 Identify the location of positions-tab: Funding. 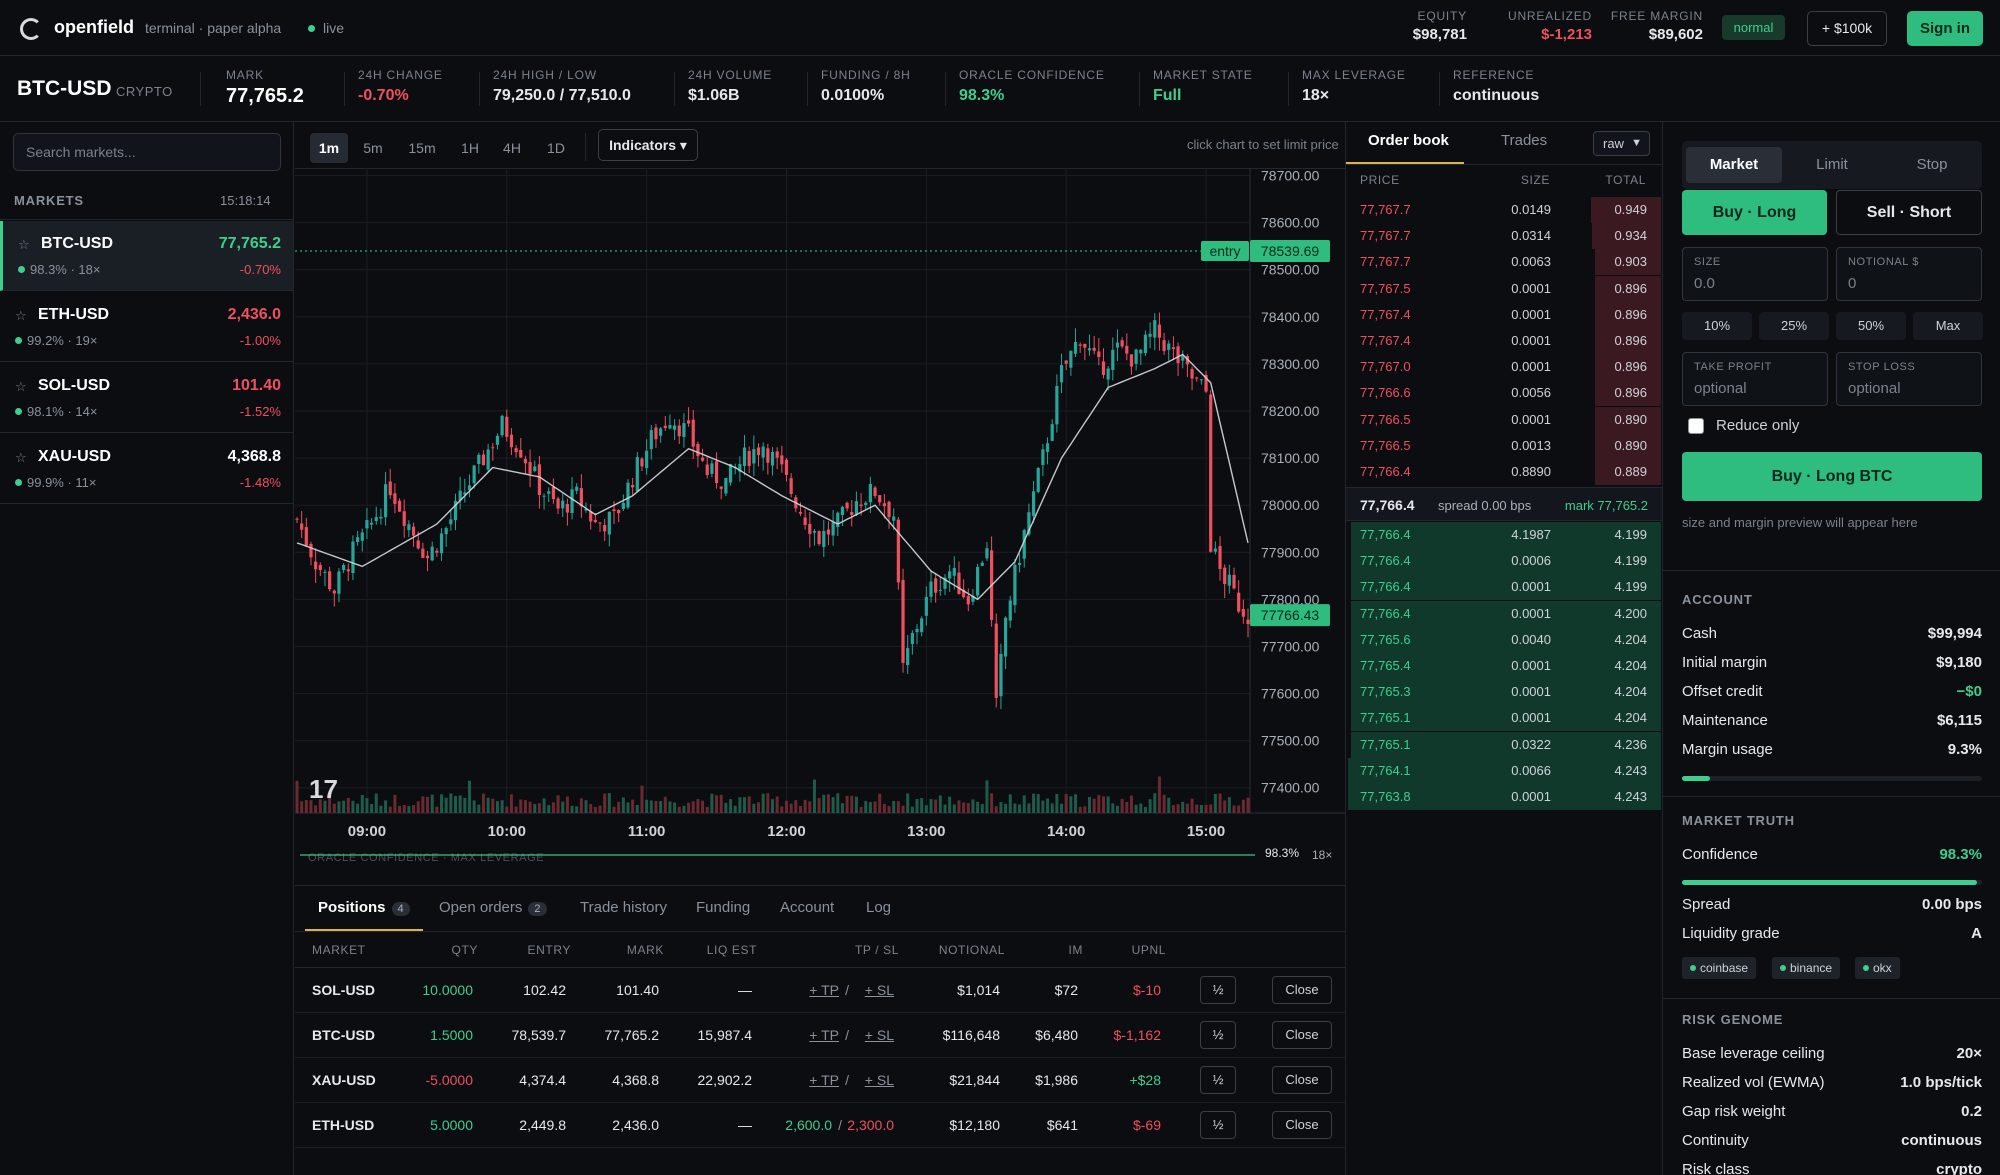
(723, 907).